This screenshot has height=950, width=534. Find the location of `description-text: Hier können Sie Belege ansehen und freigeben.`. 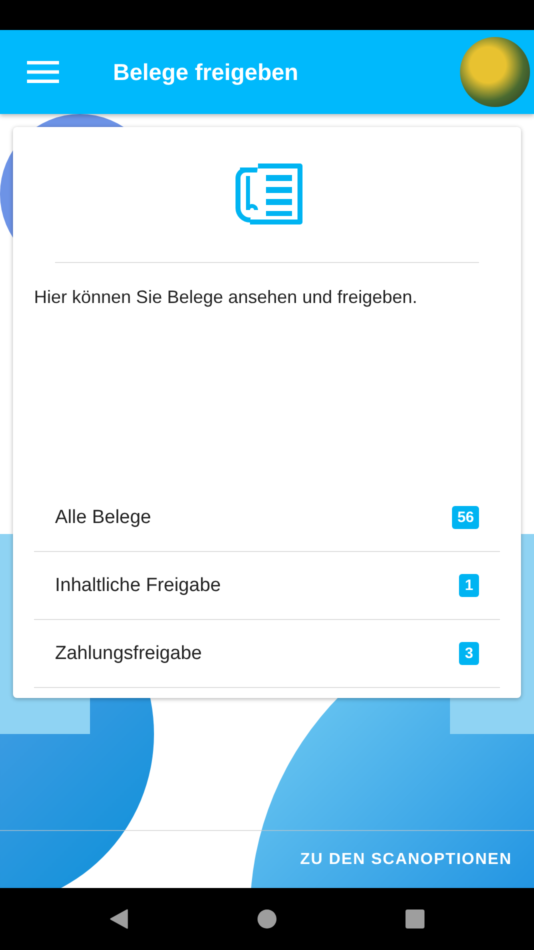

description-text: Hier können Sie Belege ansehen und freigeben. is located at coordinates (226, 297).